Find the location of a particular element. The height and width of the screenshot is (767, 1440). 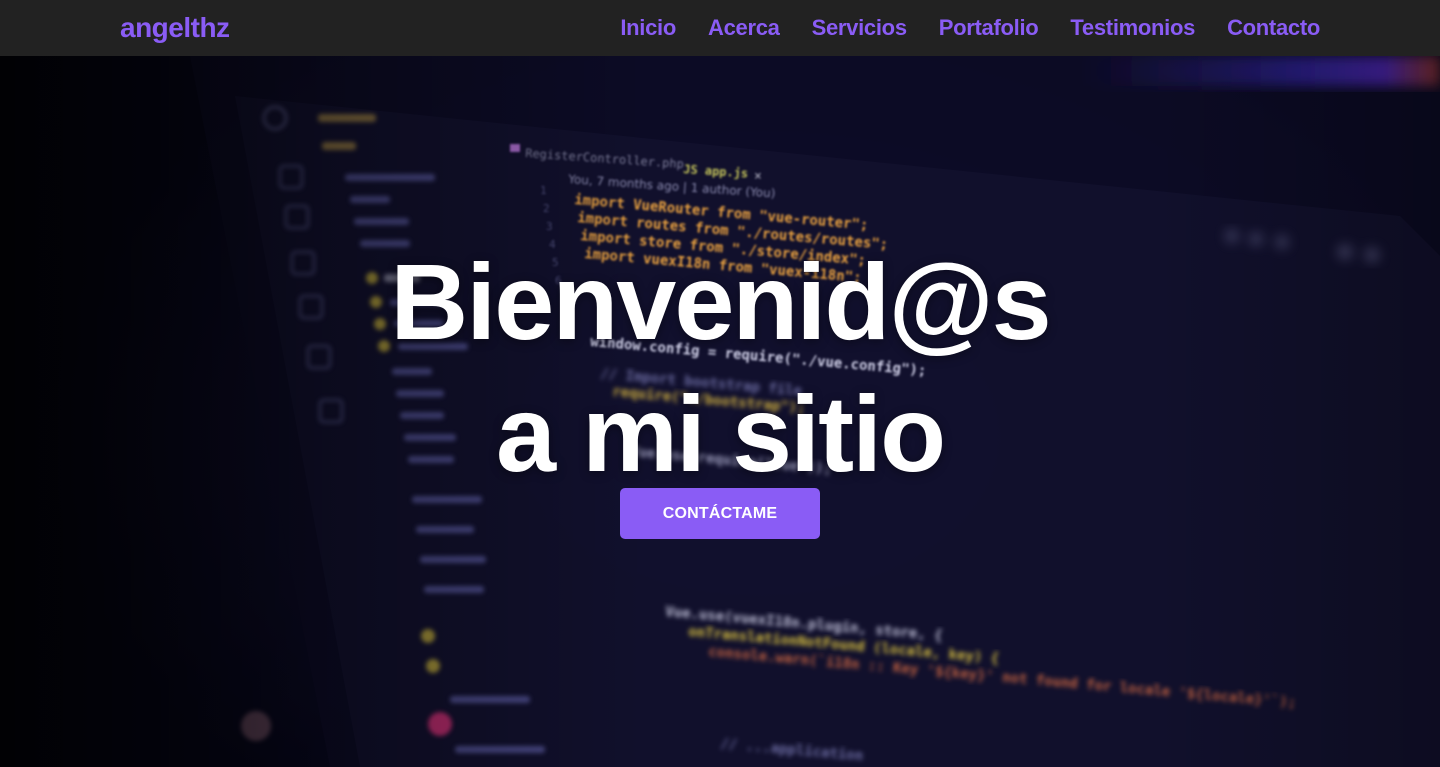

nav-item-contacto: Contacto is located at coordinates (1273, 28).